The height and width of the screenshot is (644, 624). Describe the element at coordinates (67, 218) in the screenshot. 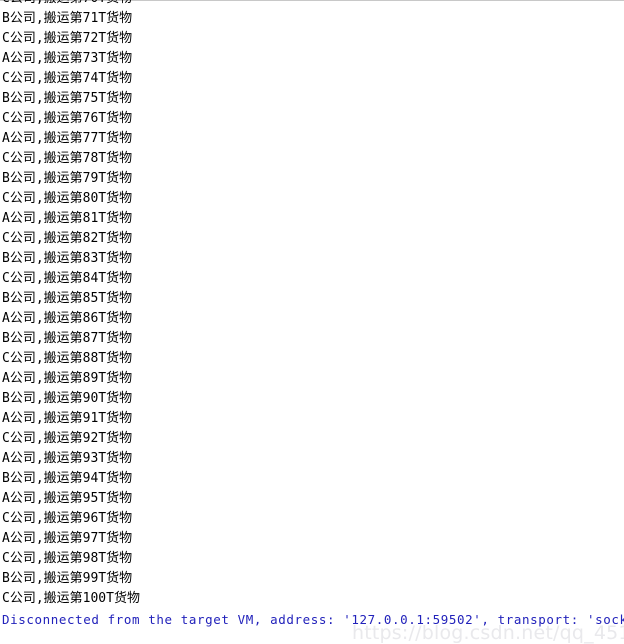

I see `console-log-line: A公司,搬运第81T货物` at that location.